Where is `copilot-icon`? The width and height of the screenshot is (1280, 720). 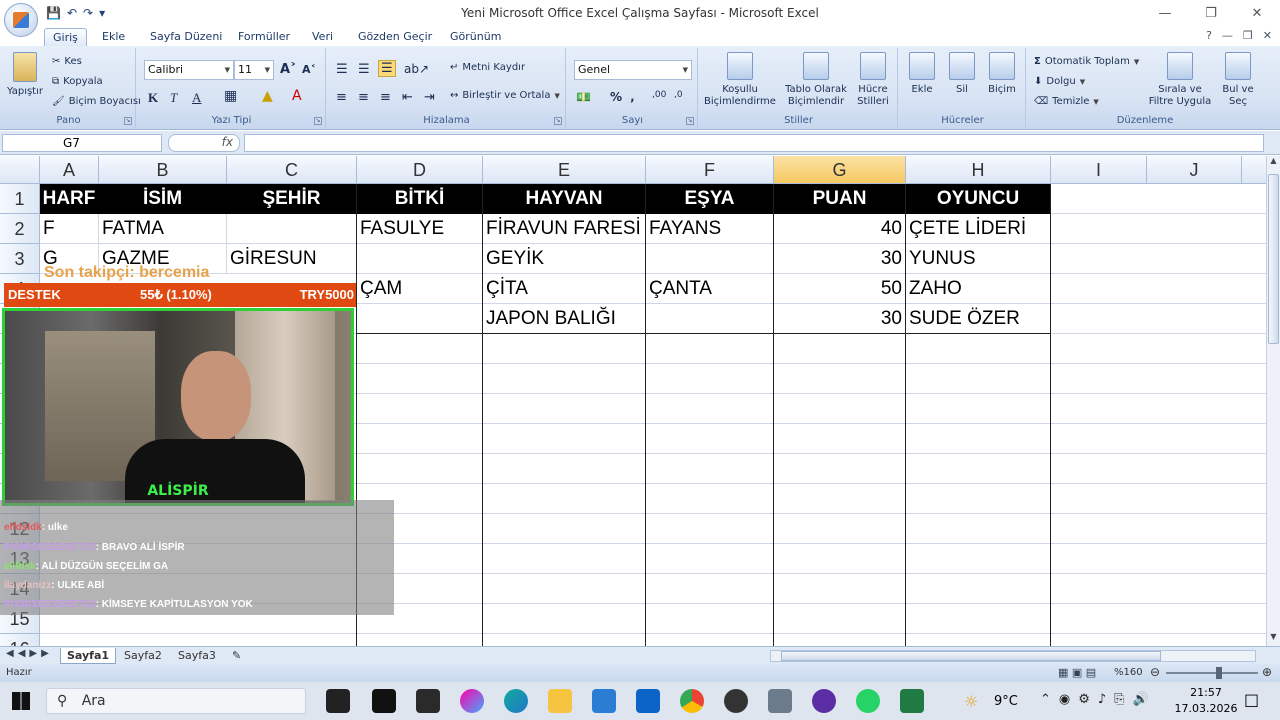
copilot-icon is located at coordinates (472, 701).